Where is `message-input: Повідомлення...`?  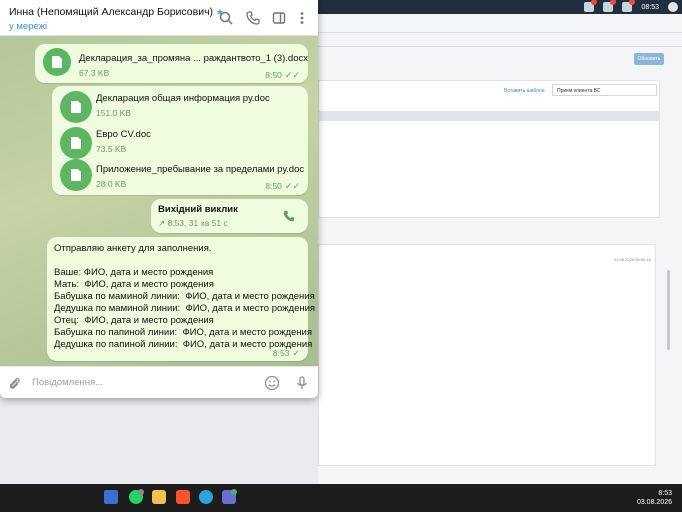 message-input: Повідомлення... is located at coordinates (67, 382).